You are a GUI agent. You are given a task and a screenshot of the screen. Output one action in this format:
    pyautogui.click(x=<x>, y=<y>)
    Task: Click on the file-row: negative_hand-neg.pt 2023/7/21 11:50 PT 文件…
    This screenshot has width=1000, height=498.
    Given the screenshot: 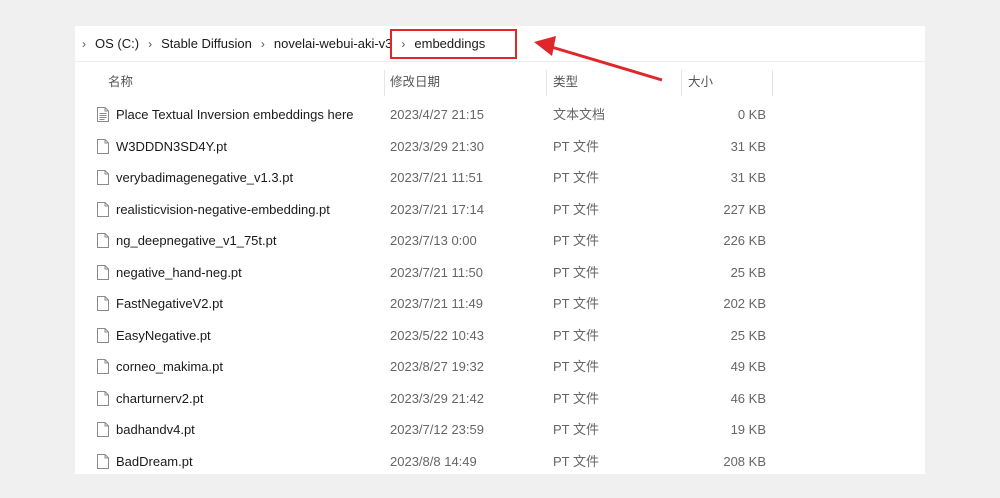 What is the action you would take?
    pyautogui.click(x=500, y=273)
    